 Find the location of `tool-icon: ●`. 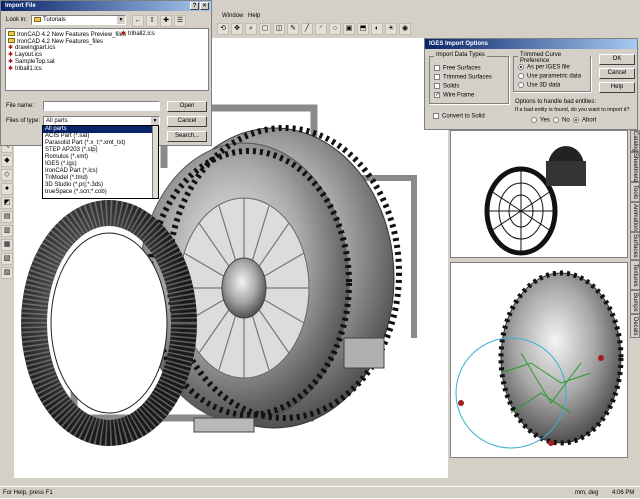

tool-icon: ● is located at coordinates (7, 189).